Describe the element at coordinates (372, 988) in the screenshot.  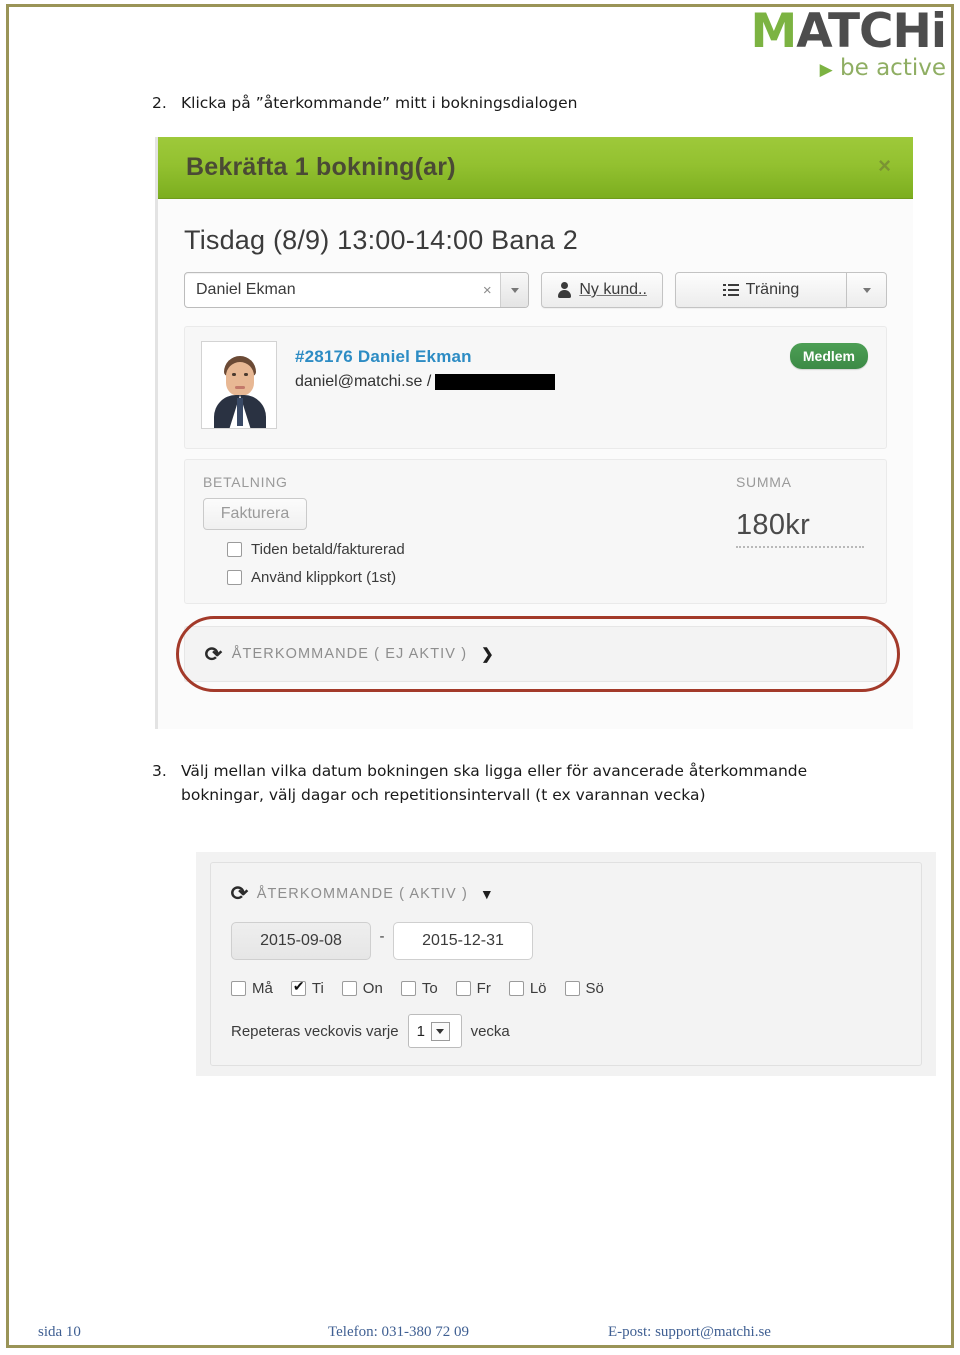
I see `weekday-label: On` at that location.